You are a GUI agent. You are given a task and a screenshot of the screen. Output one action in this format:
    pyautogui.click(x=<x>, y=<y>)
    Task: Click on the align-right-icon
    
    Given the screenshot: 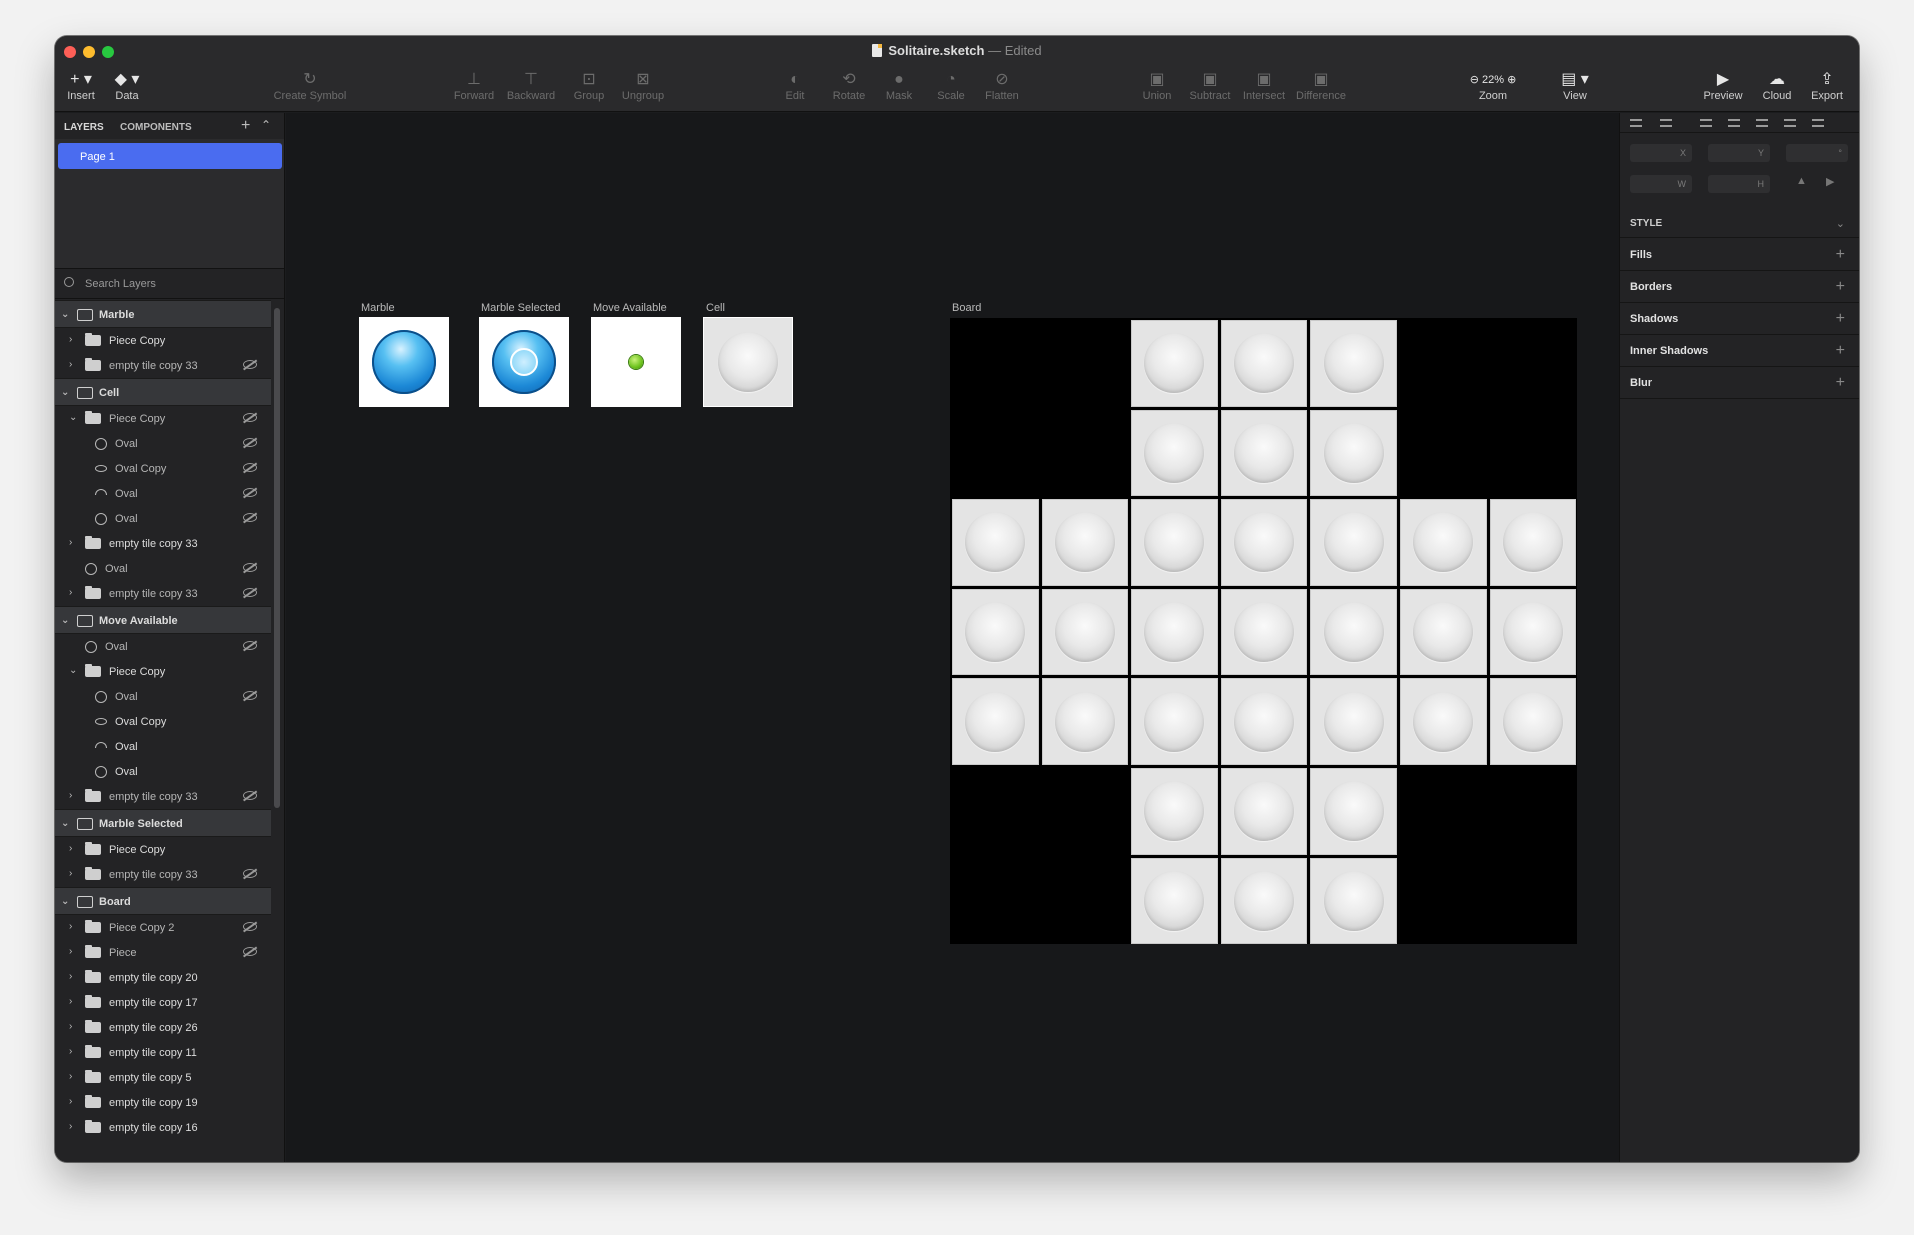 What is the action you would take?
    pyautogui.click(x=1706, y=123)
    